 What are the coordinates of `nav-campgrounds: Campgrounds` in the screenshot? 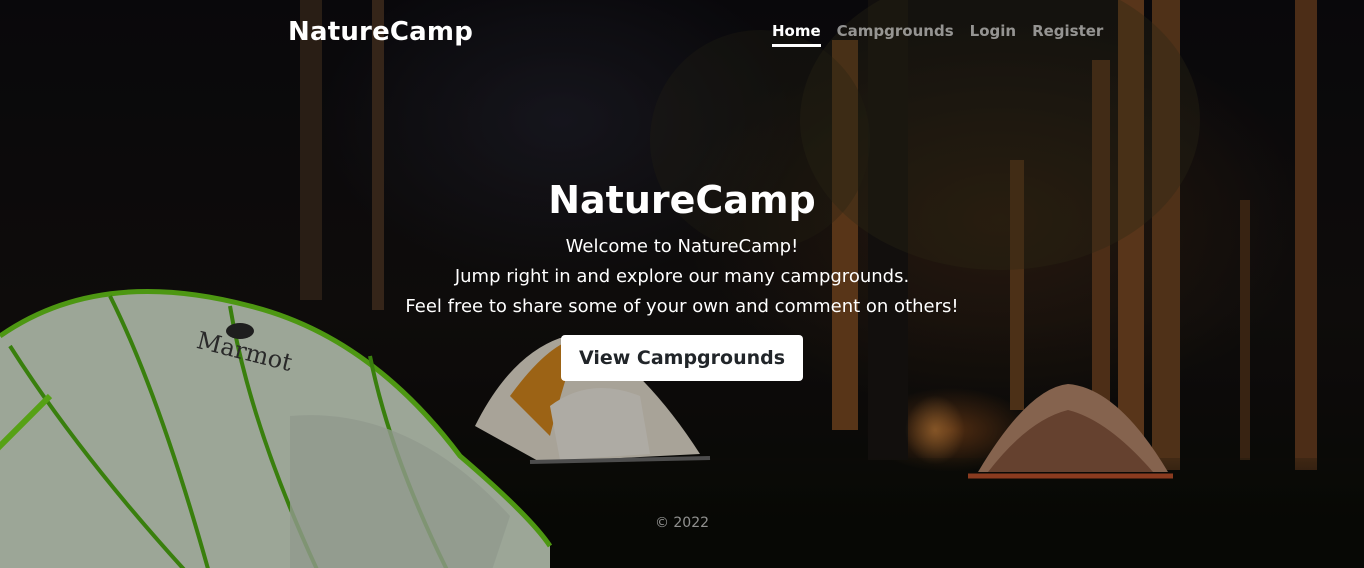 It's located at (895, 34).